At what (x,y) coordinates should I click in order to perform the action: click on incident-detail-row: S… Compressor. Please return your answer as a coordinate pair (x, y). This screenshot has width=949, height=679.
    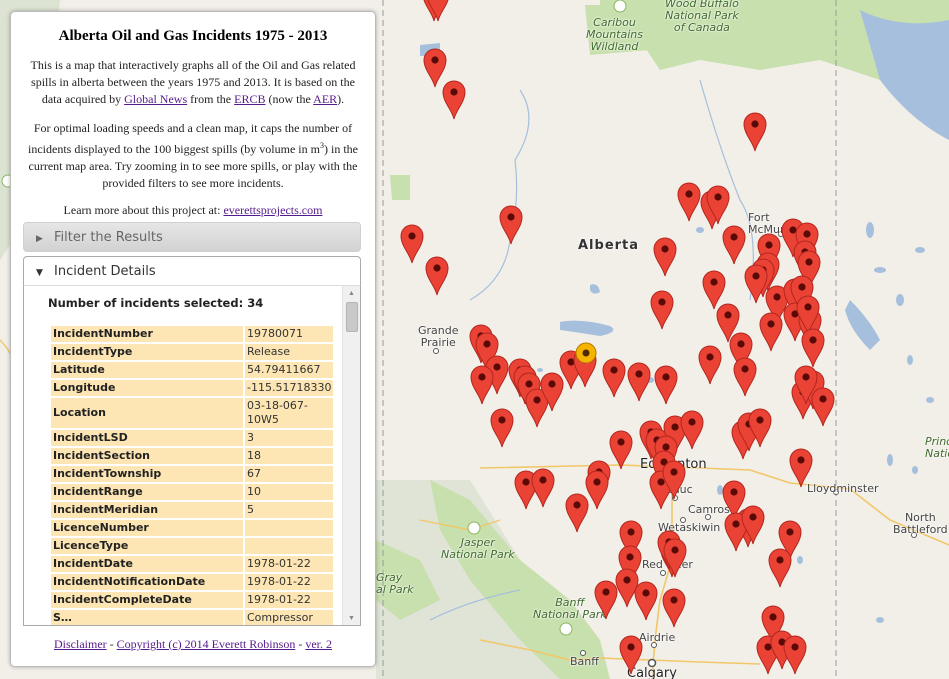
    Looking at the image, I should click on (192, 617).